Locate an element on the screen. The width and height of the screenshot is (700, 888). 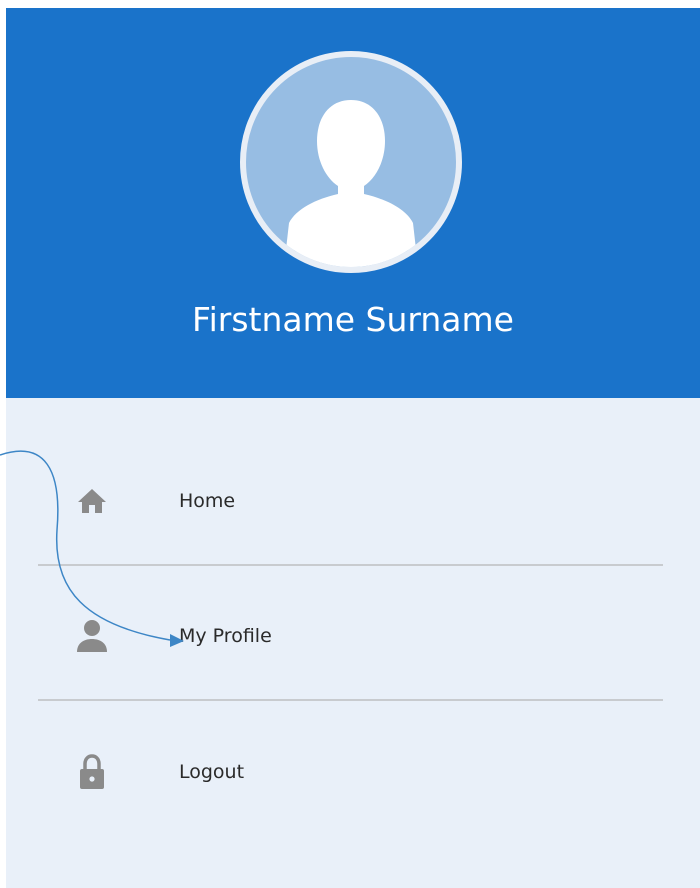
user-silhouette-icon is located at coordinates (351, 183).